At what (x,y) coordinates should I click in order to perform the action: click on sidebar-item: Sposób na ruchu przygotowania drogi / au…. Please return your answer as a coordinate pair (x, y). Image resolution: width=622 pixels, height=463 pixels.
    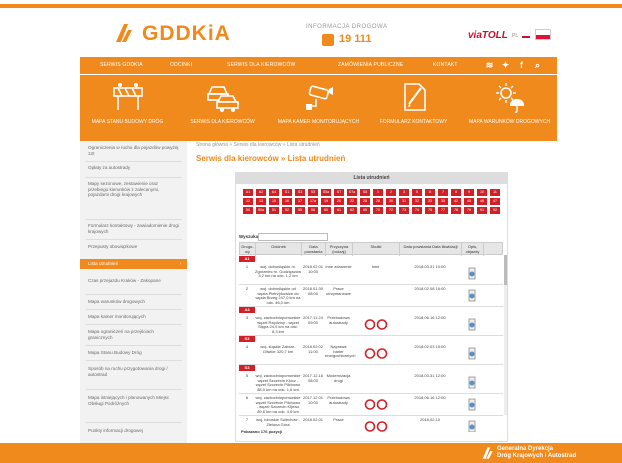
    Looking at the image, I should click on (133, 371).